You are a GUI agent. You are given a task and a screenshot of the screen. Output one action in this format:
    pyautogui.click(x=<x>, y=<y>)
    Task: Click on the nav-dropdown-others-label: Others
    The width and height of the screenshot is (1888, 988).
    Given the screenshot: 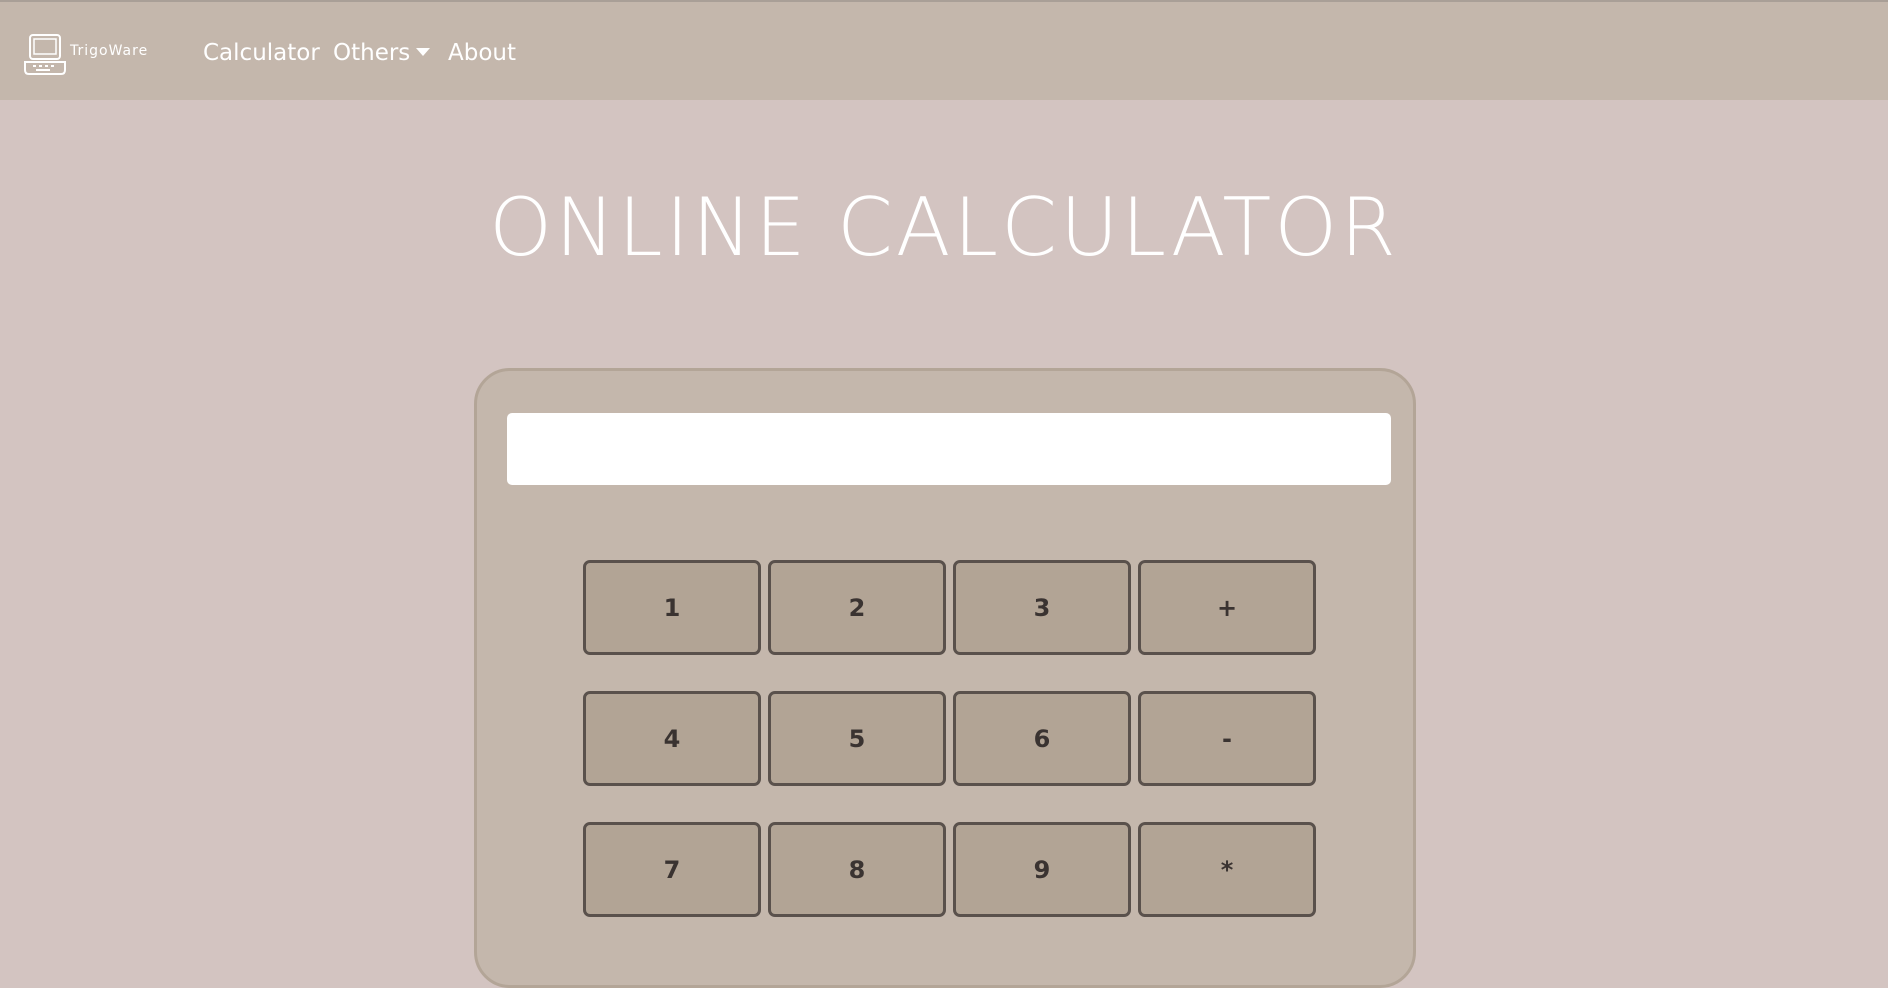 What is the action you would take?
    pyautogui.click(x=372, y=53)
    